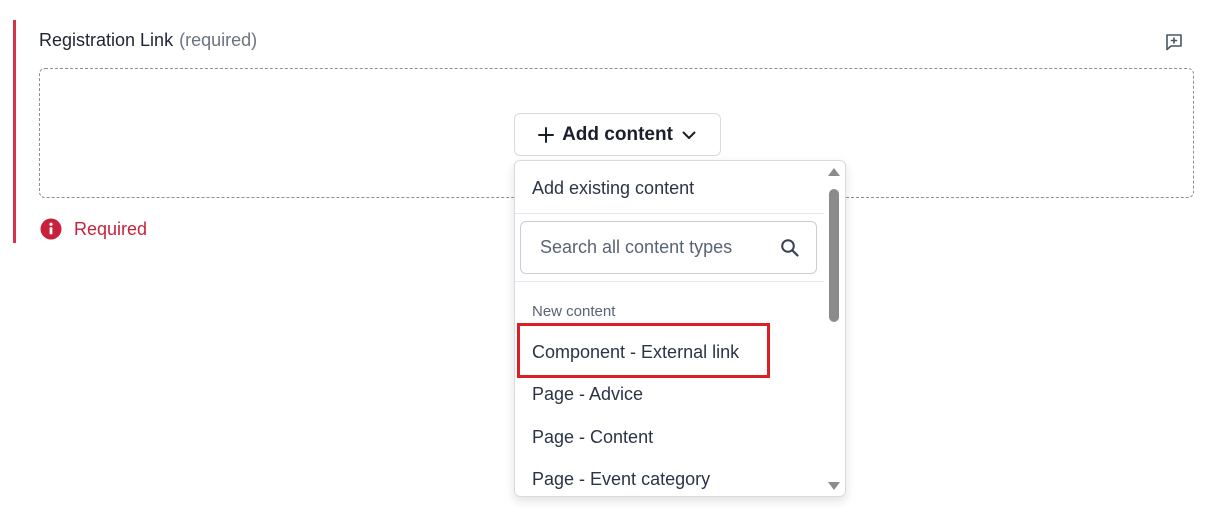  I want to click on info-circle-icon, so click(51, 229).